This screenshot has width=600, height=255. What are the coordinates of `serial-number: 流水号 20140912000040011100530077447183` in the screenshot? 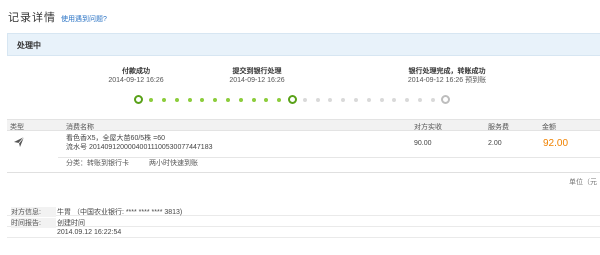 It's located at (139, 147).